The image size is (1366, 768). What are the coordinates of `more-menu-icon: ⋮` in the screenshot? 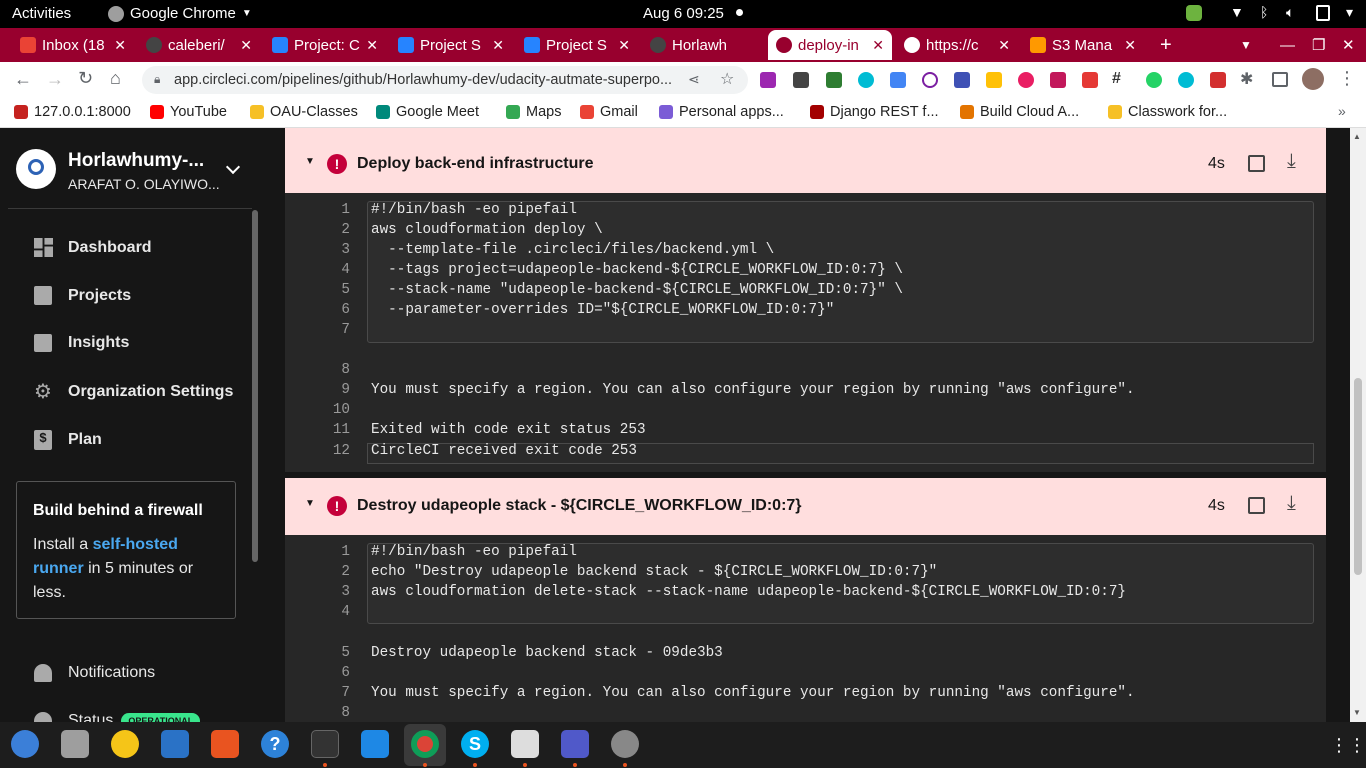 It's located at (1347, 78).